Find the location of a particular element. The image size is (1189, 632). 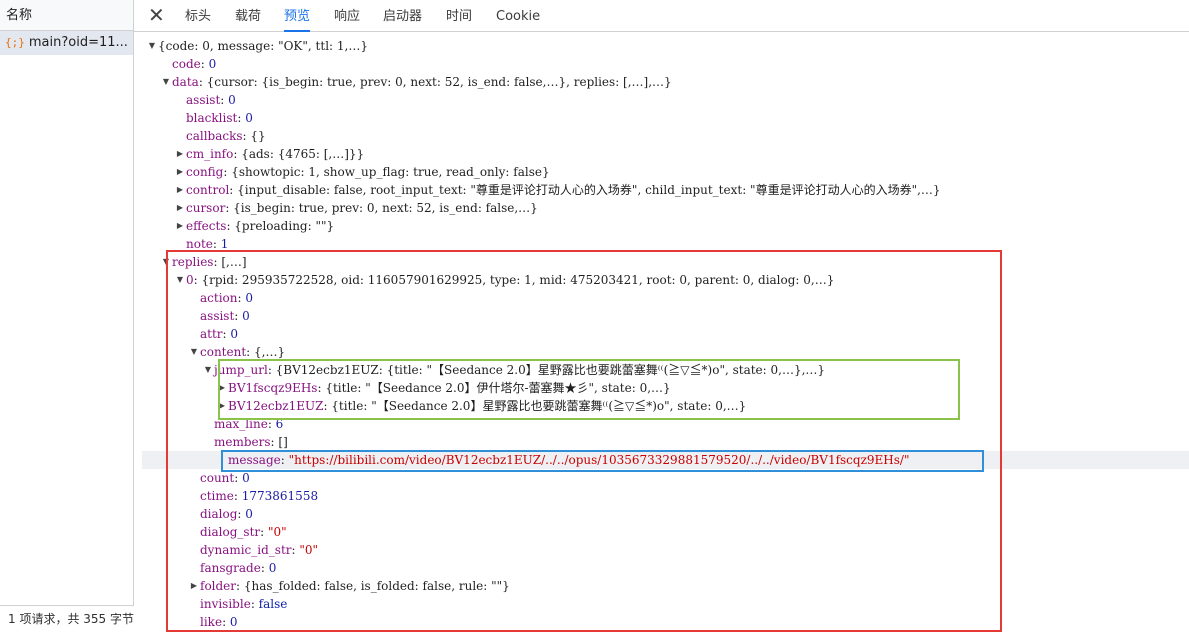

json-key: BV12ecbz1EUZ is located at coordinates (276, 406).